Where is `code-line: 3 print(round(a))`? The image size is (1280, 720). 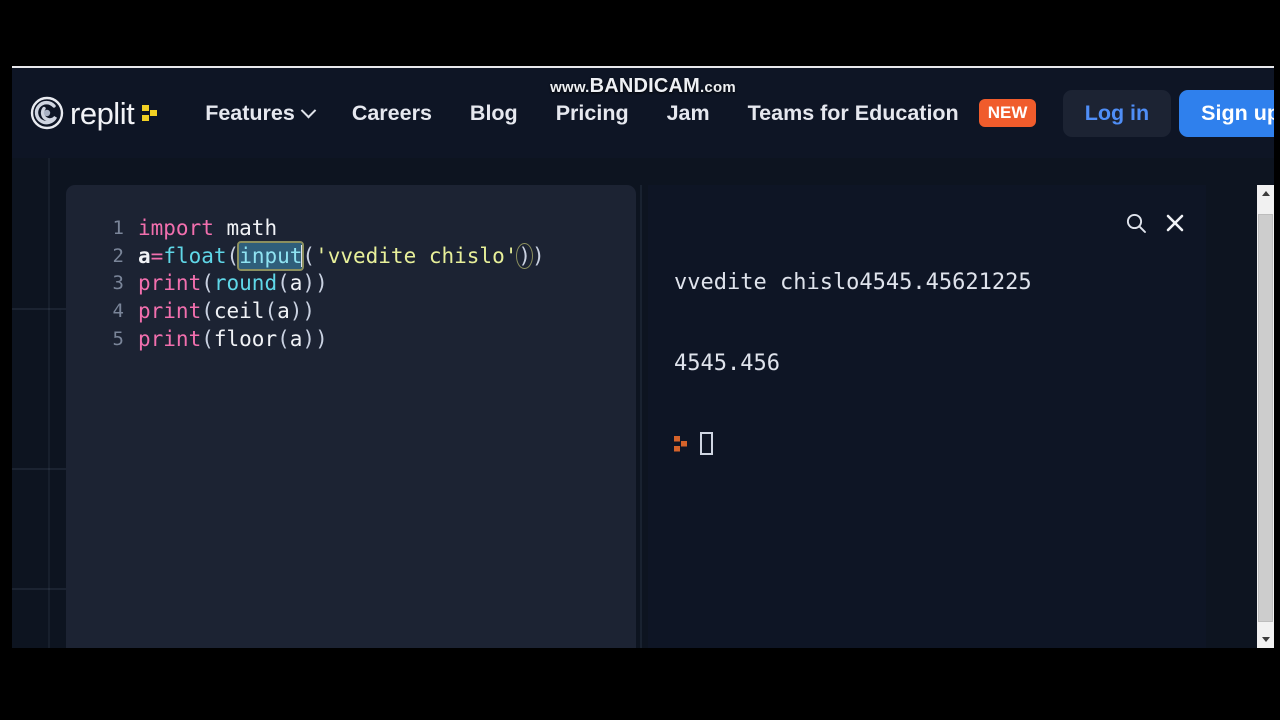
code-line: 3 print(round(a)) is located at coordinates (351, 284).